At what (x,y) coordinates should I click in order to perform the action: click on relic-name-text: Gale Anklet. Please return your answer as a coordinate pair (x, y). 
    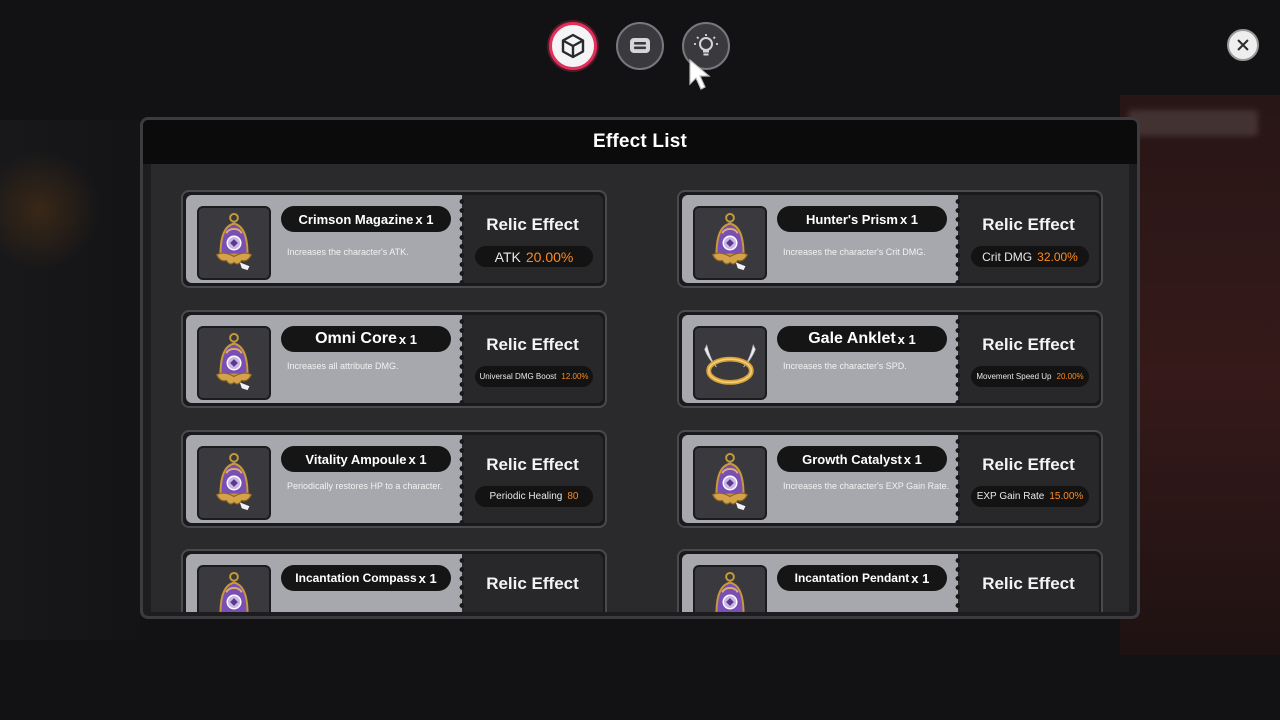
    Looking at the image, I should click on (852, 338).